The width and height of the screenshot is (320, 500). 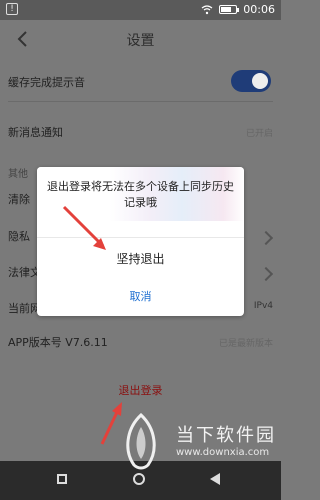 What do you see at coordinates (62, 479) in the screenshot?
I see `recent-apps-icon` at bounding box center [62, 479].